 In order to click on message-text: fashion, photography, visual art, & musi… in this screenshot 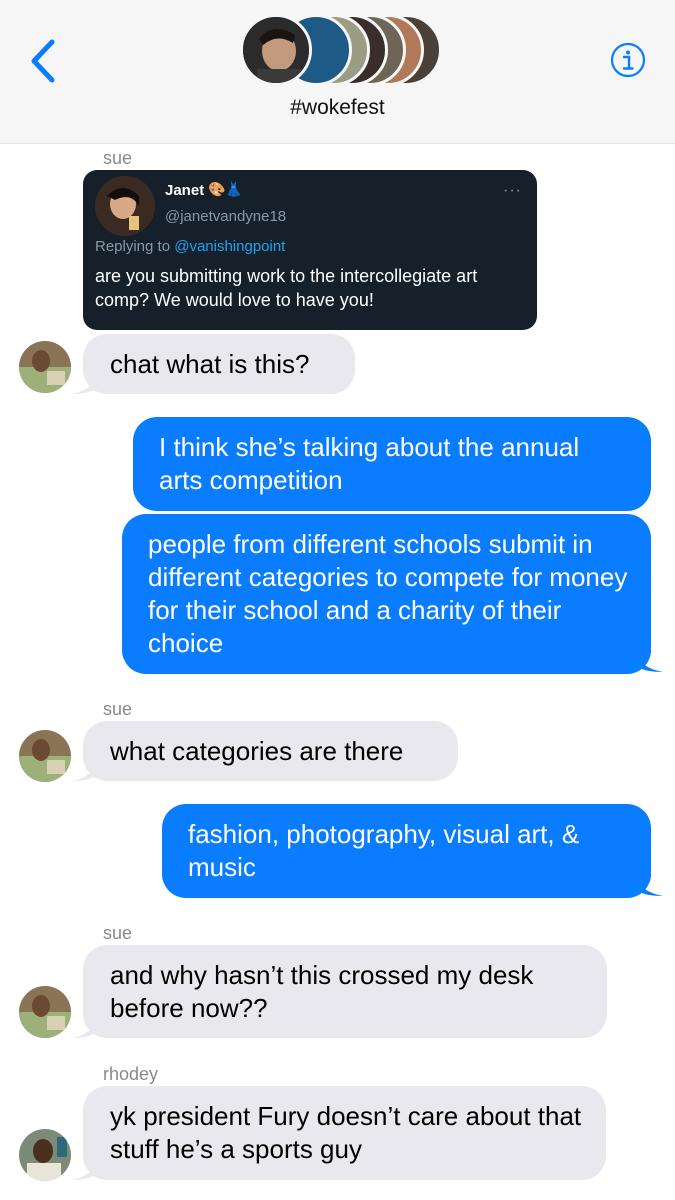, I will do `click(384, 850)`.